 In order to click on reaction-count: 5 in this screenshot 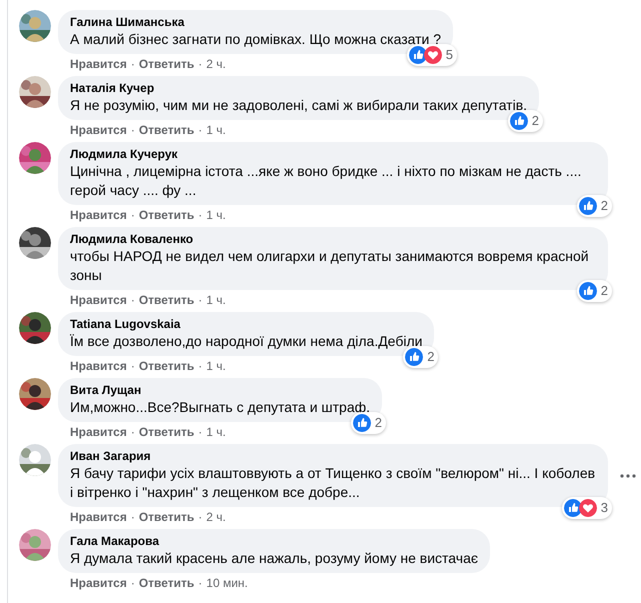, I will do `click(450, 55)`.